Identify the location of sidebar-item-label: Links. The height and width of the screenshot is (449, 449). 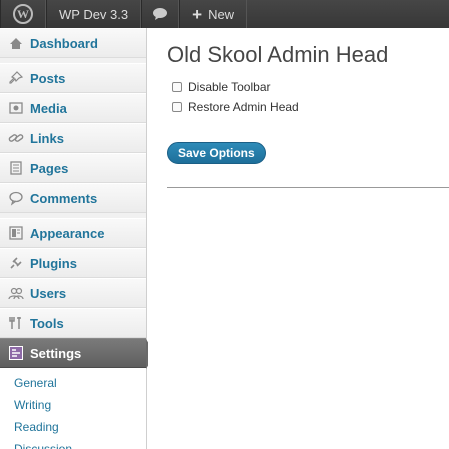
(47, 138).